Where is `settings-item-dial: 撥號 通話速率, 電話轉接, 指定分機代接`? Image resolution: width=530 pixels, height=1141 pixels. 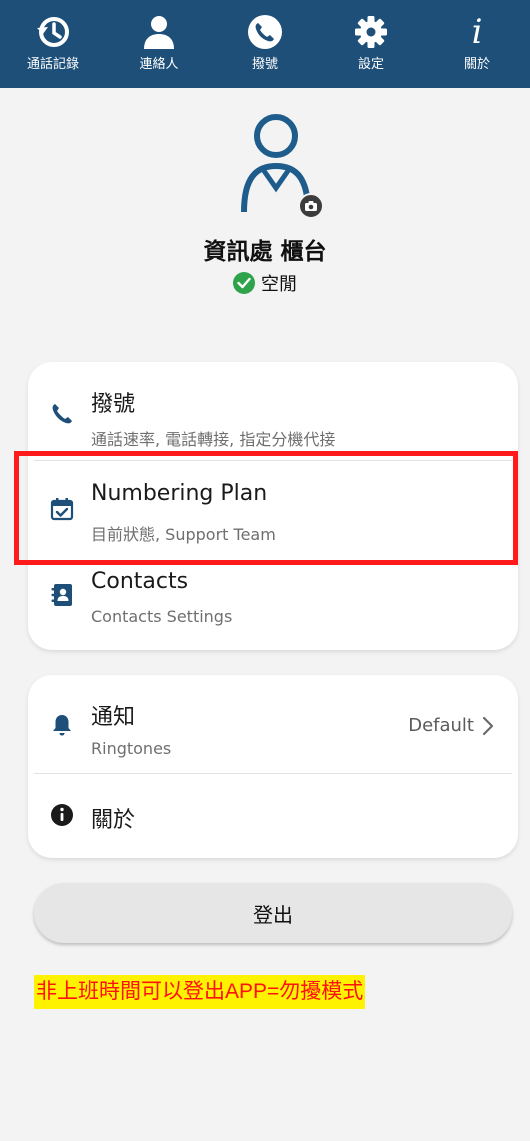
settings-item-dial: 撥號 通話速率, 電話轉接, 指定分機代接 is located at coordinates (273, 411).